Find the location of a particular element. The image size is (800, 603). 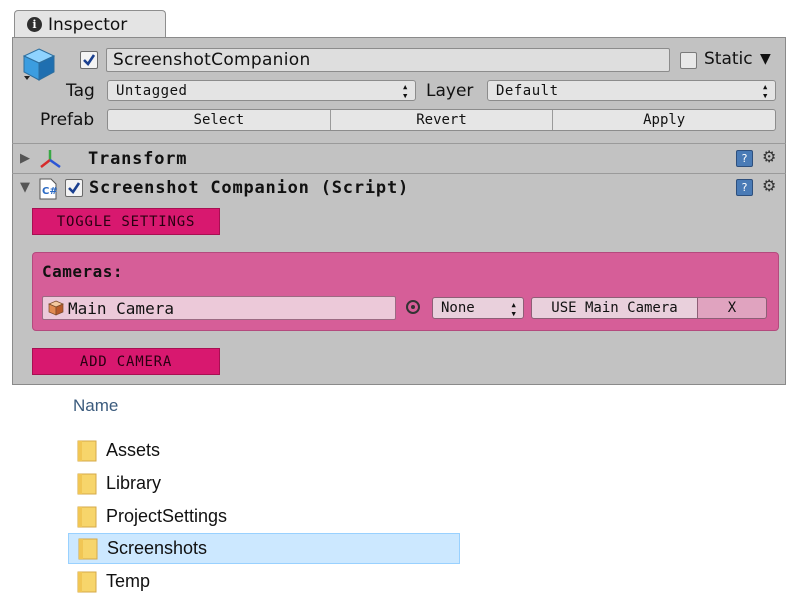

transform-axes-icon is located at coordinates (50, 159).